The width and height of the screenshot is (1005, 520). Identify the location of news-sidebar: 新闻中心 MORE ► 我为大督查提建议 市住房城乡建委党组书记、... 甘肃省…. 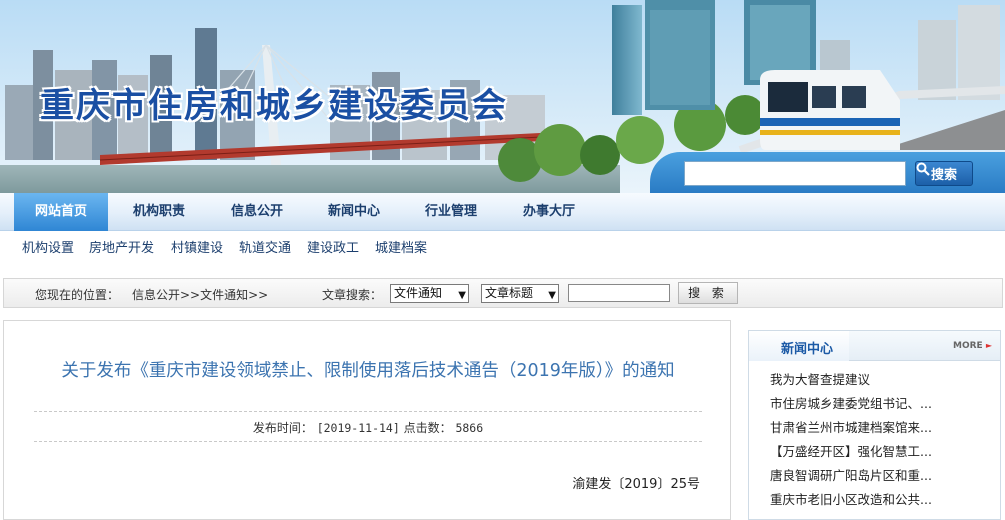
(874, 425).